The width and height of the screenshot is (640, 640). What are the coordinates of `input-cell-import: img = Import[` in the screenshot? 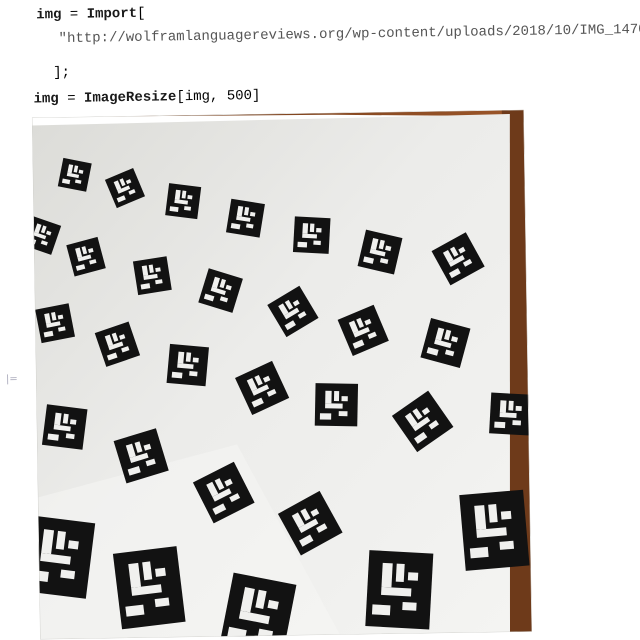 It's located at (91, 15).